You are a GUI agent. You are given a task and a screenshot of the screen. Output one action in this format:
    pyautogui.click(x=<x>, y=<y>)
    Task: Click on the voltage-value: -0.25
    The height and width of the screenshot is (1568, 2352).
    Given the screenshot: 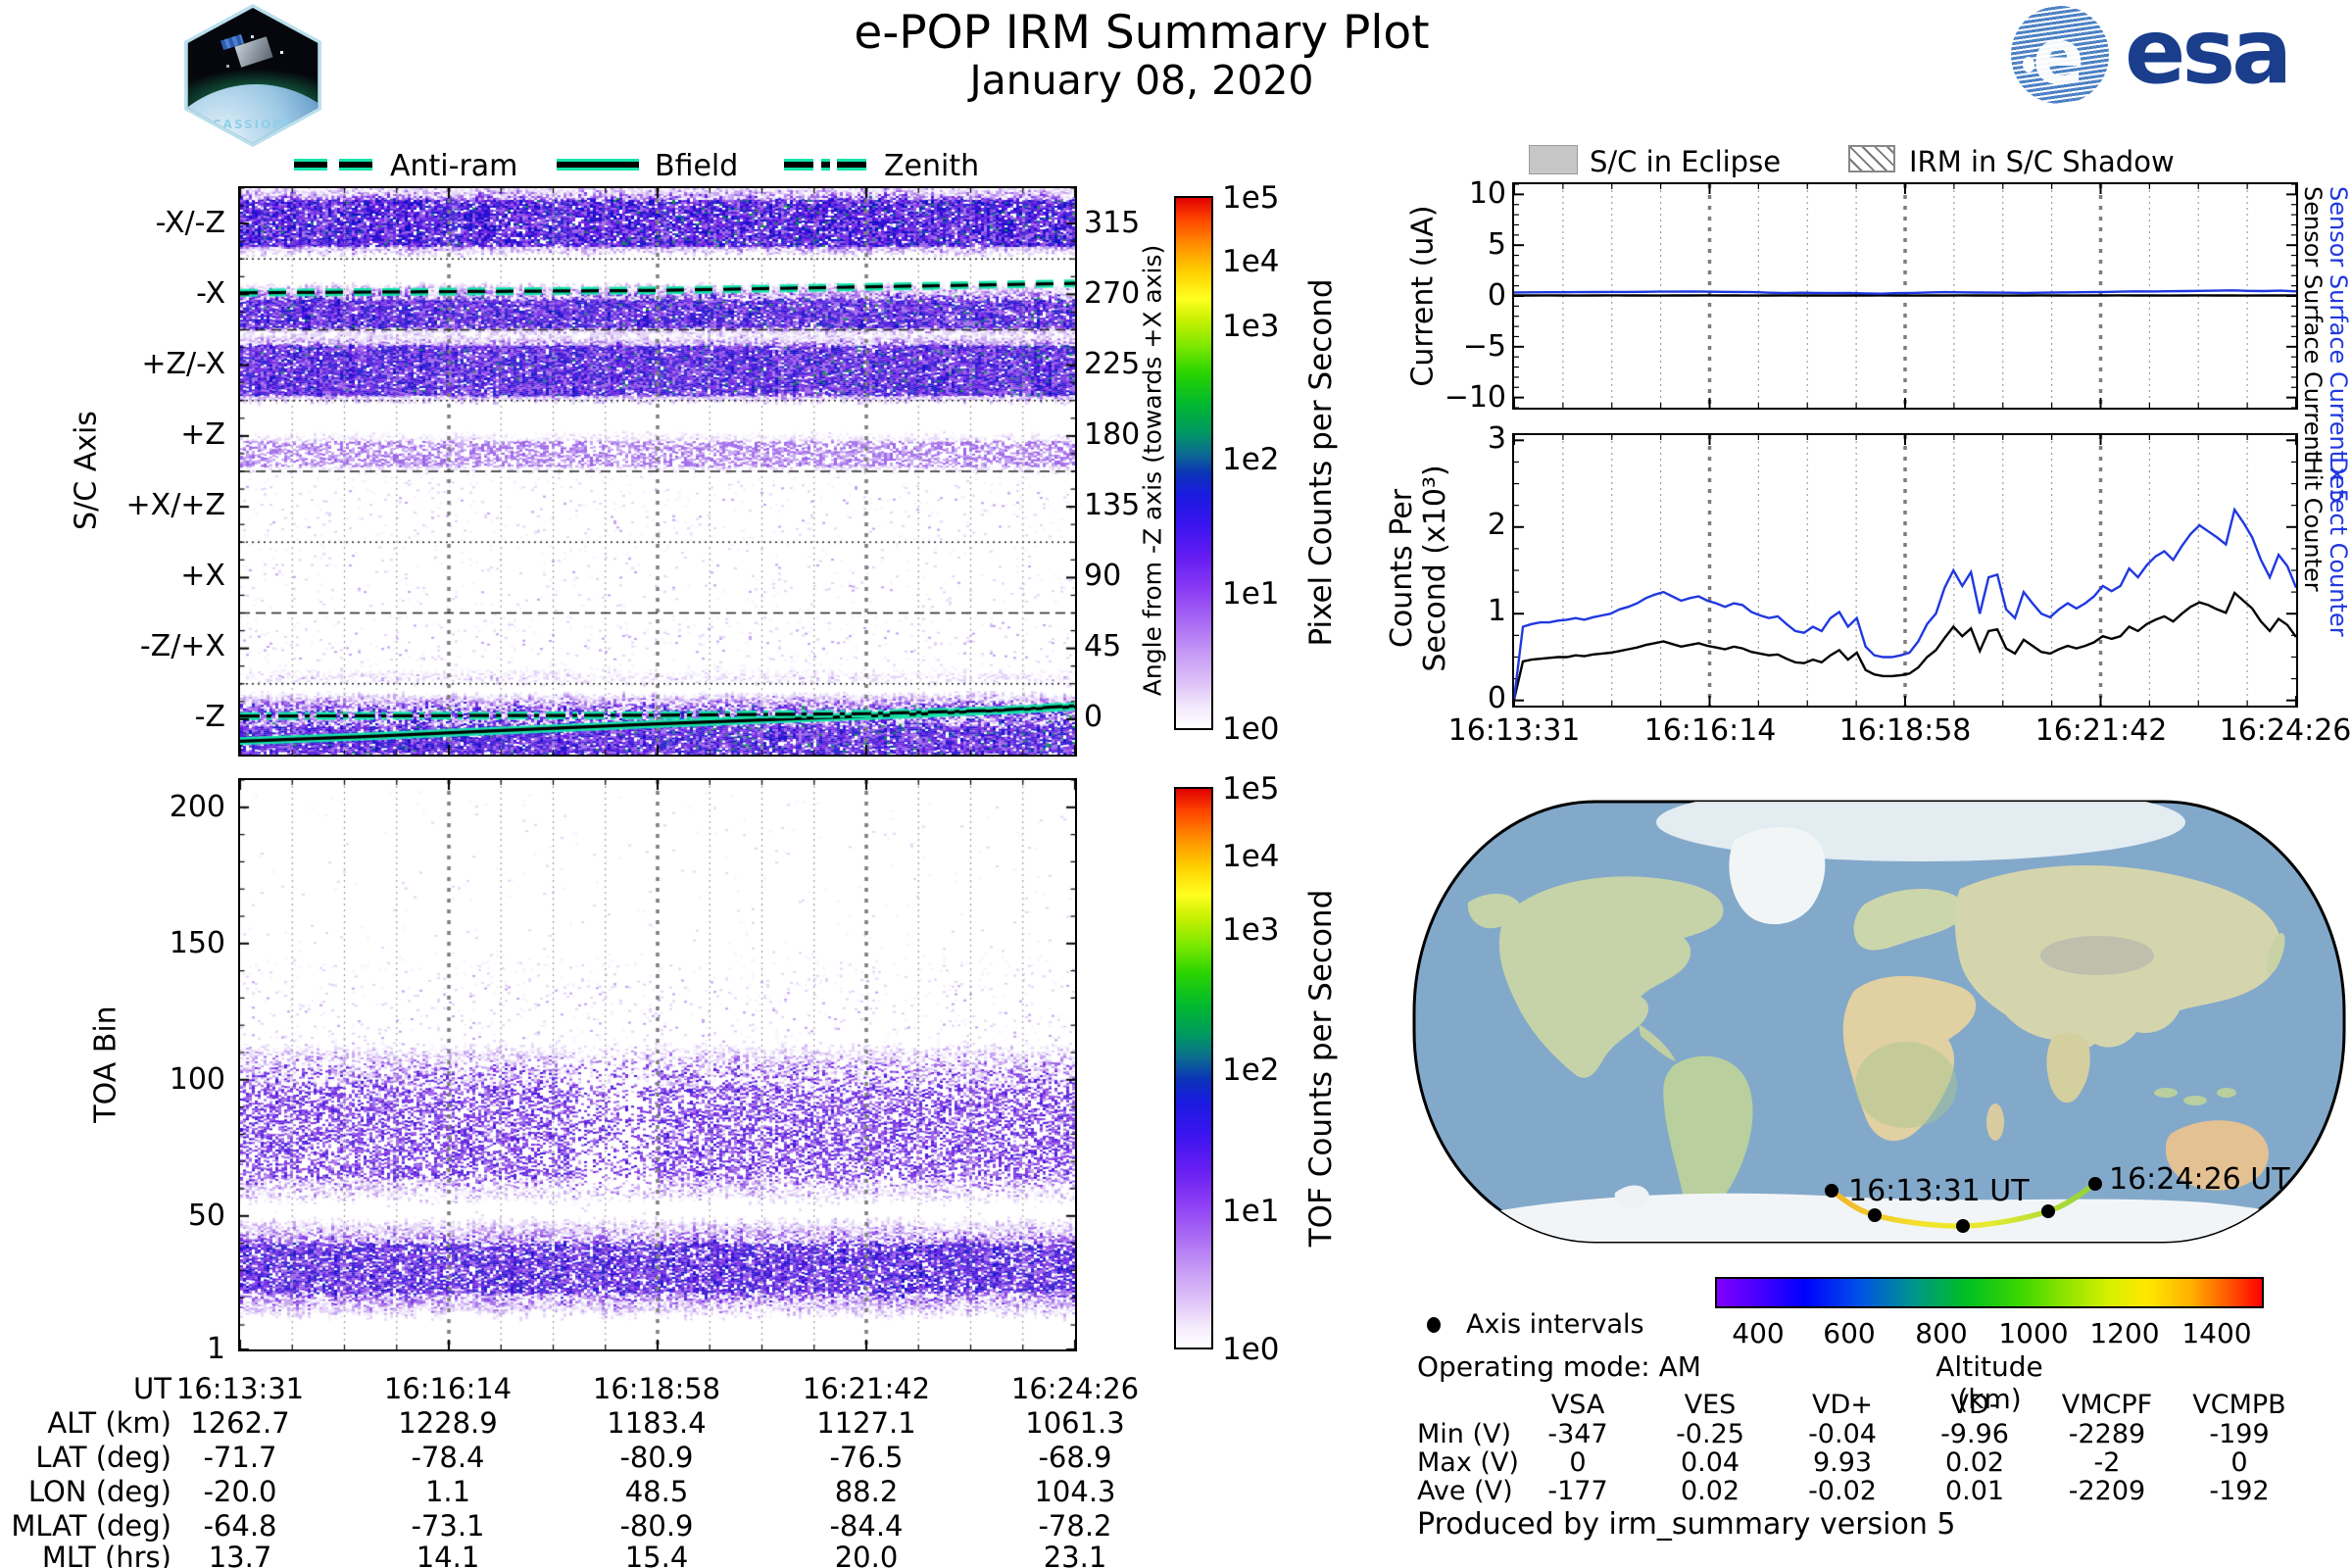 What is the action you would take?
    pyautogui.click(x=1710, y=1434)
    